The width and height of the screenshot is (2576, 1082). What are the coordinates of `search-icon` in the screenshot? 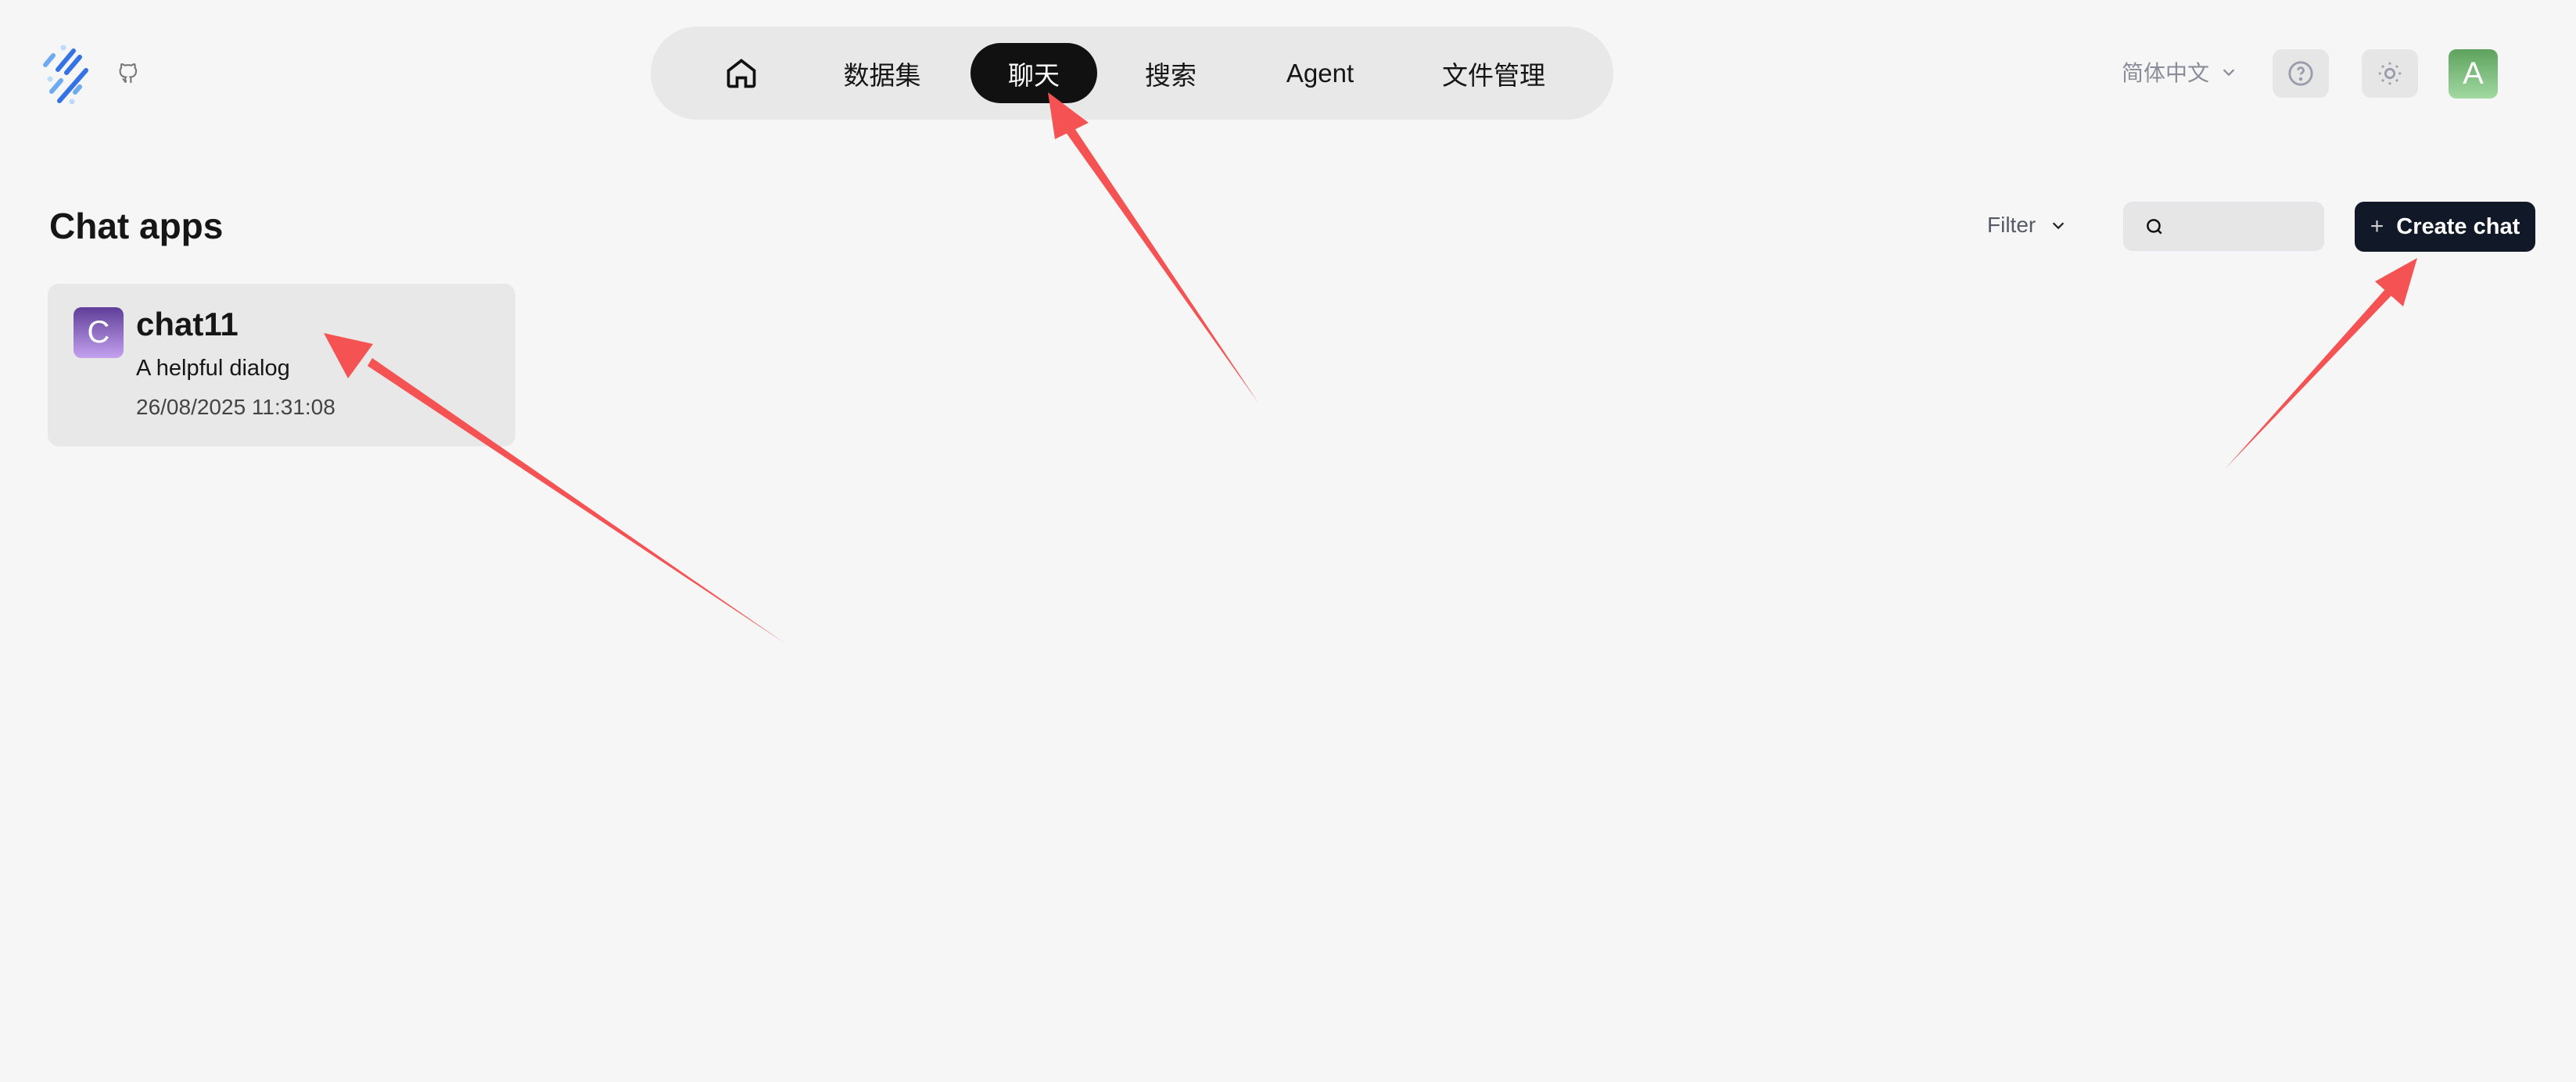 It's located at (2154, 226).